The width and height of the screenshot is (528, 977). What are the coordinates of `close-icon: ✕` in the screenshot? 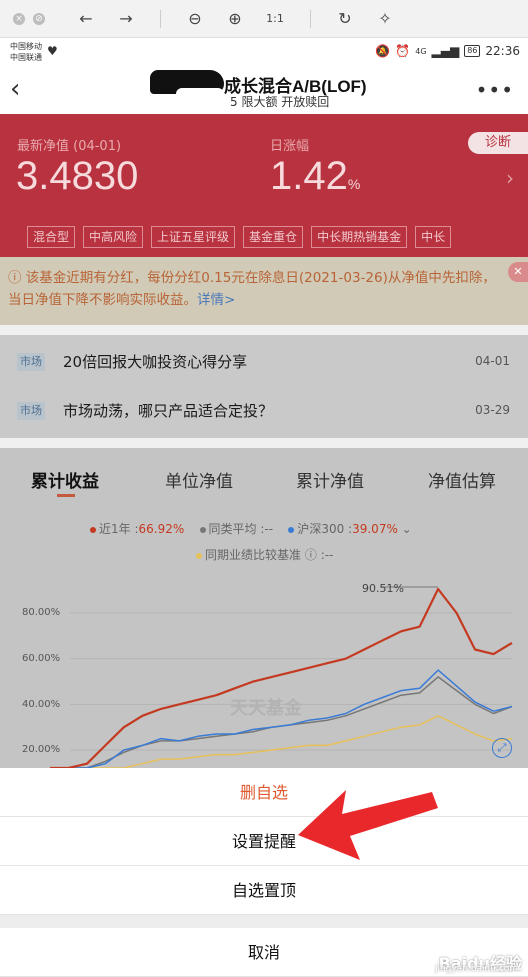 It's located at (518, 272).